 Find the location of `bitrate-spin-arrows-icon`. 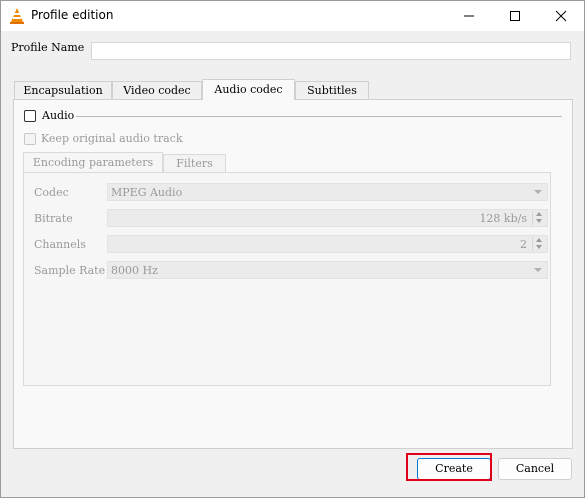

bitrate-spin-arrows-icon is located at coordinates (538, 218).